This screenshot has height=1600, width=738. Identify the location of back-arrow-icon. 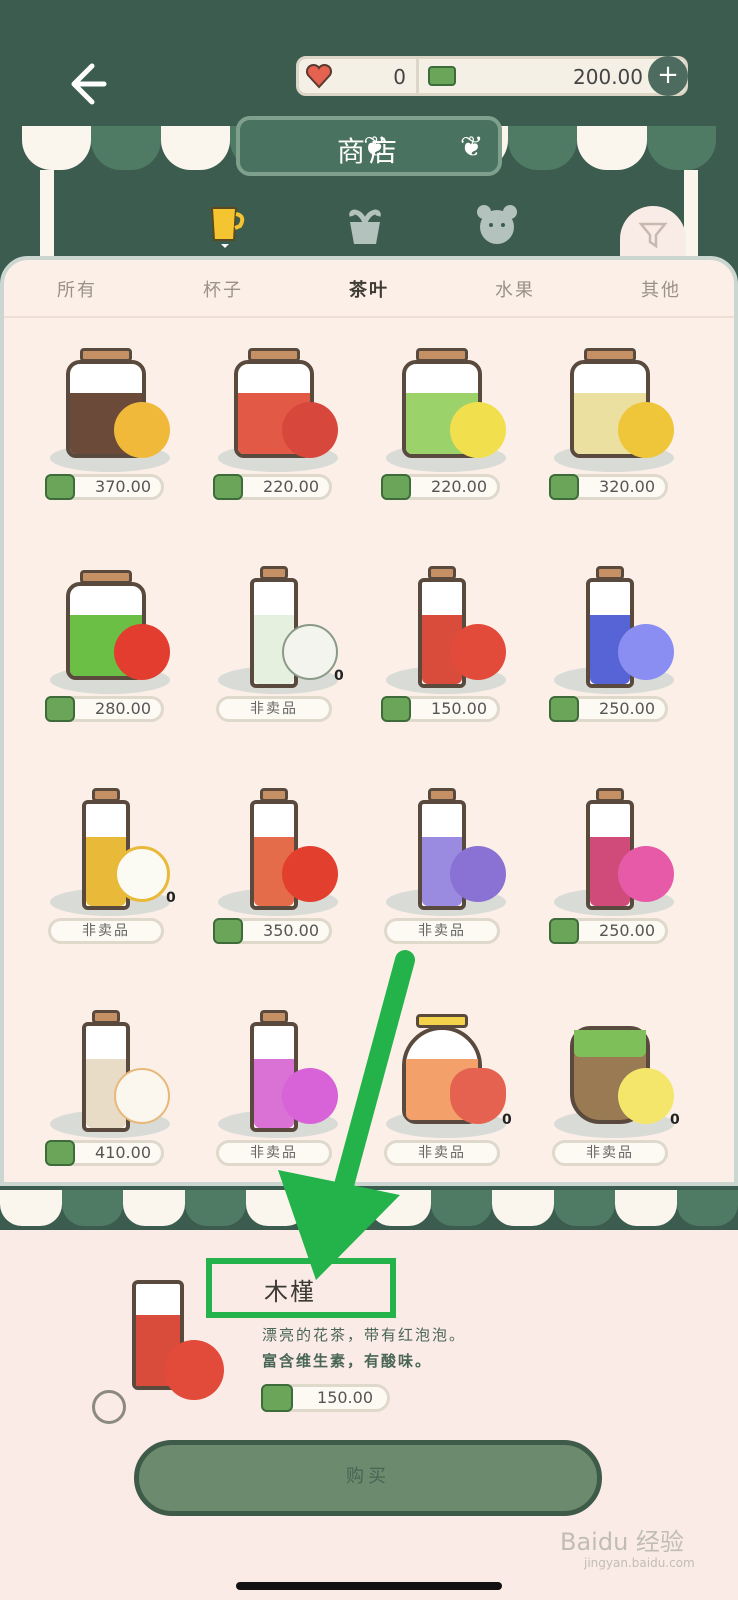
(86, 84).